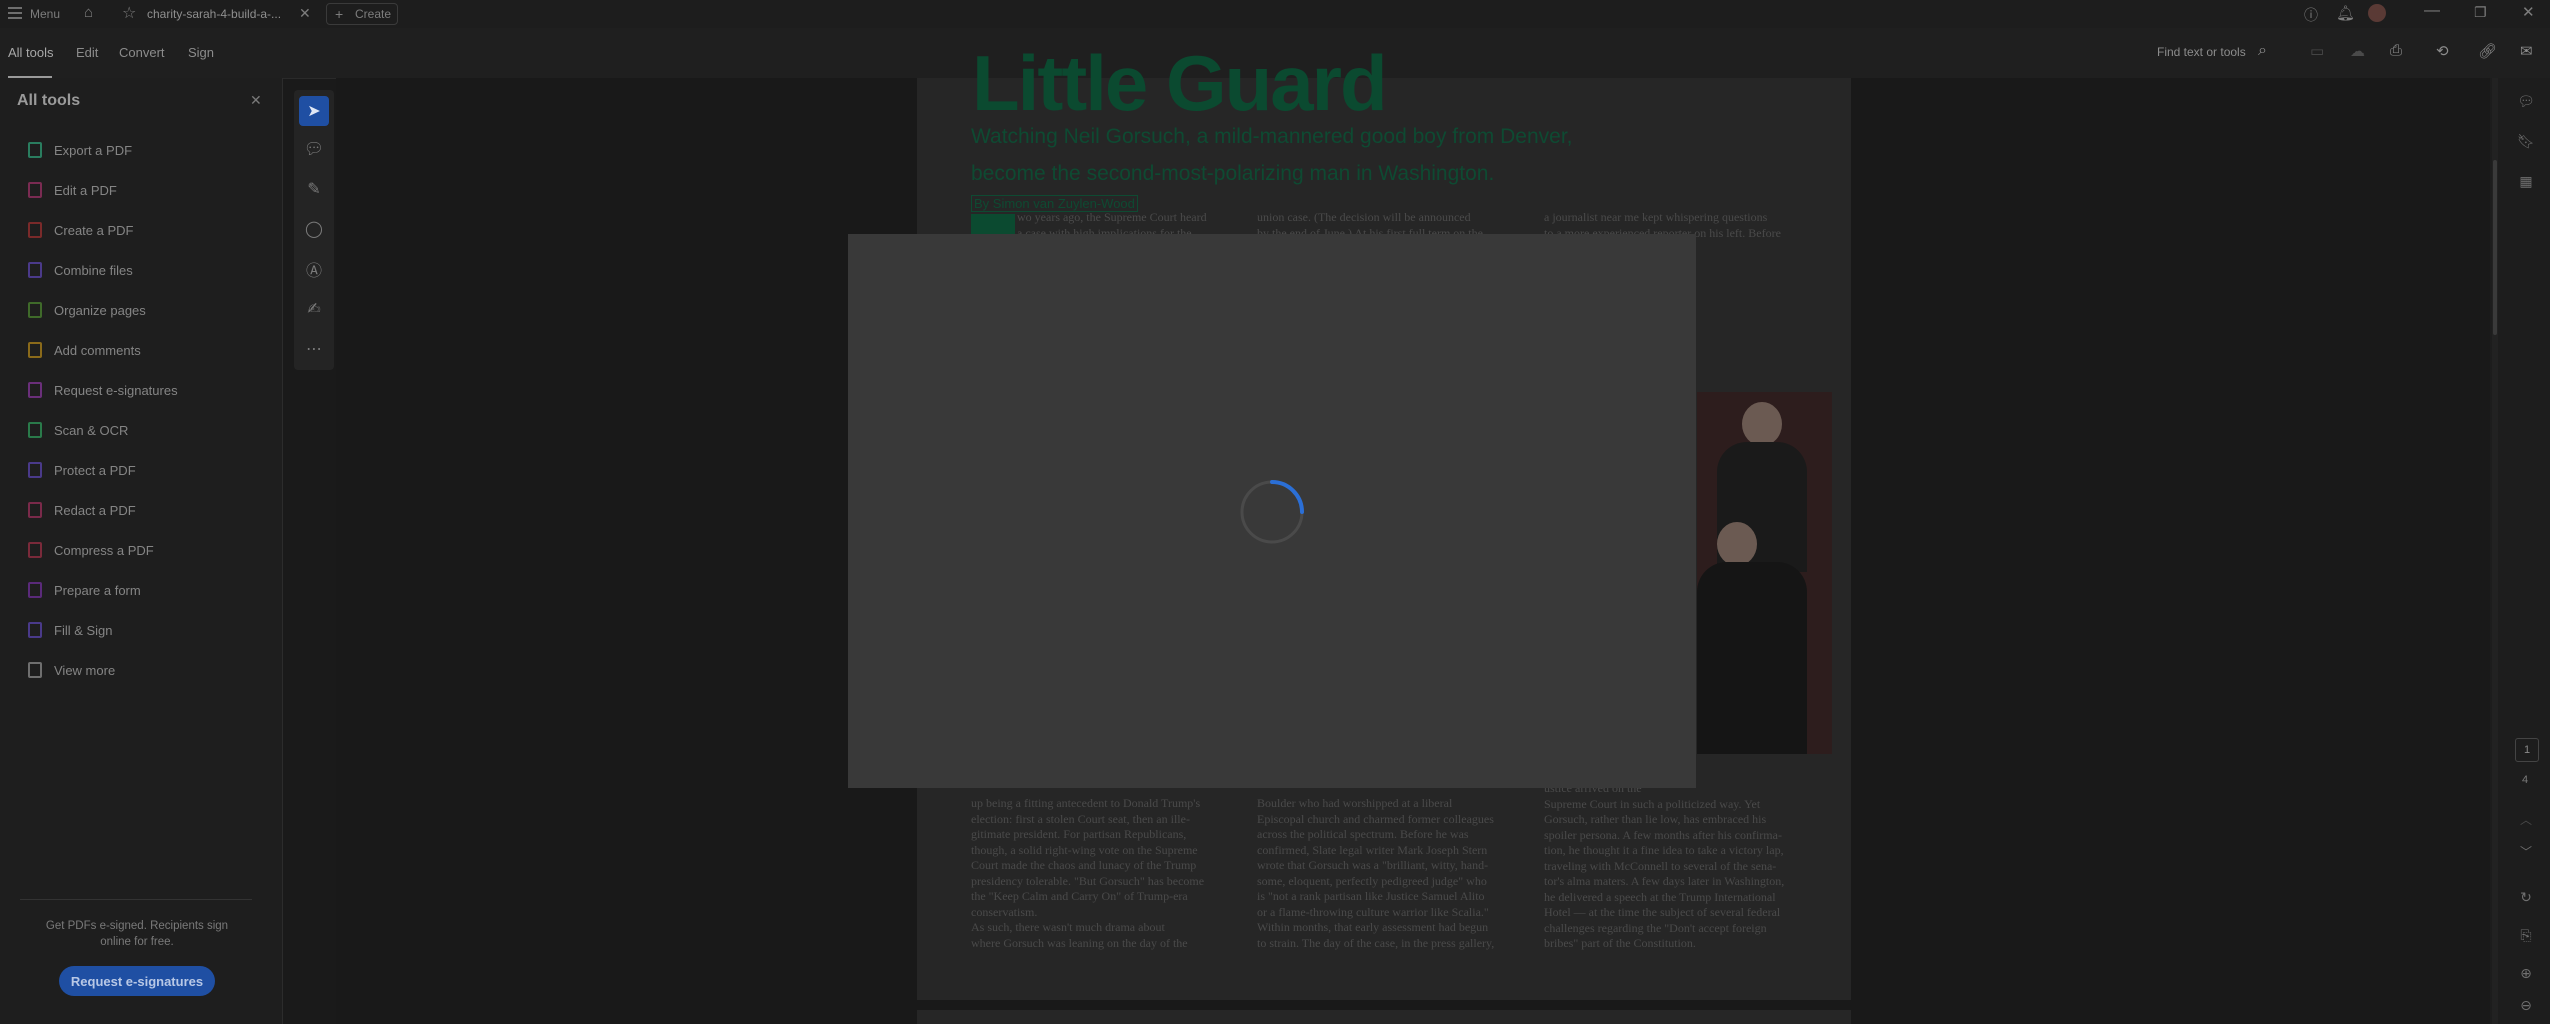  Describe the element at coordinates (1620, 943) in the screenshot. I see `text-line: bribes" part of the Constitution.` at that location.